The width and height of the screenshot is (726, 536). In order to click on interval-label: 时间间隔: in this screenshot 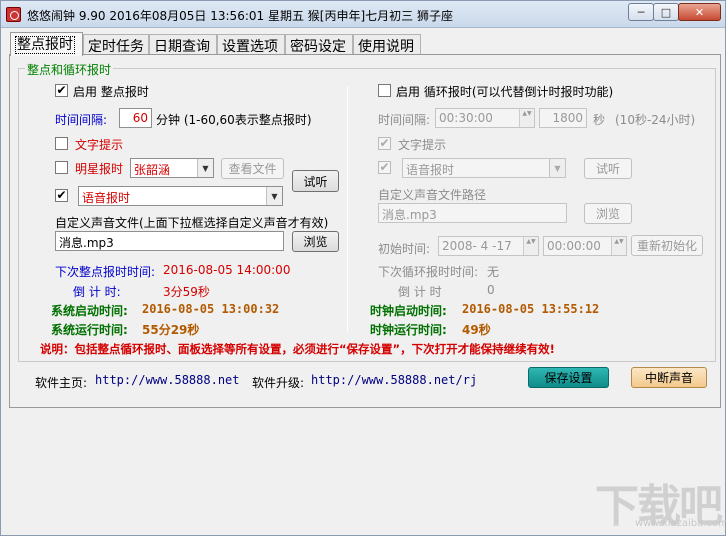, I will do `click(81, 120)`.